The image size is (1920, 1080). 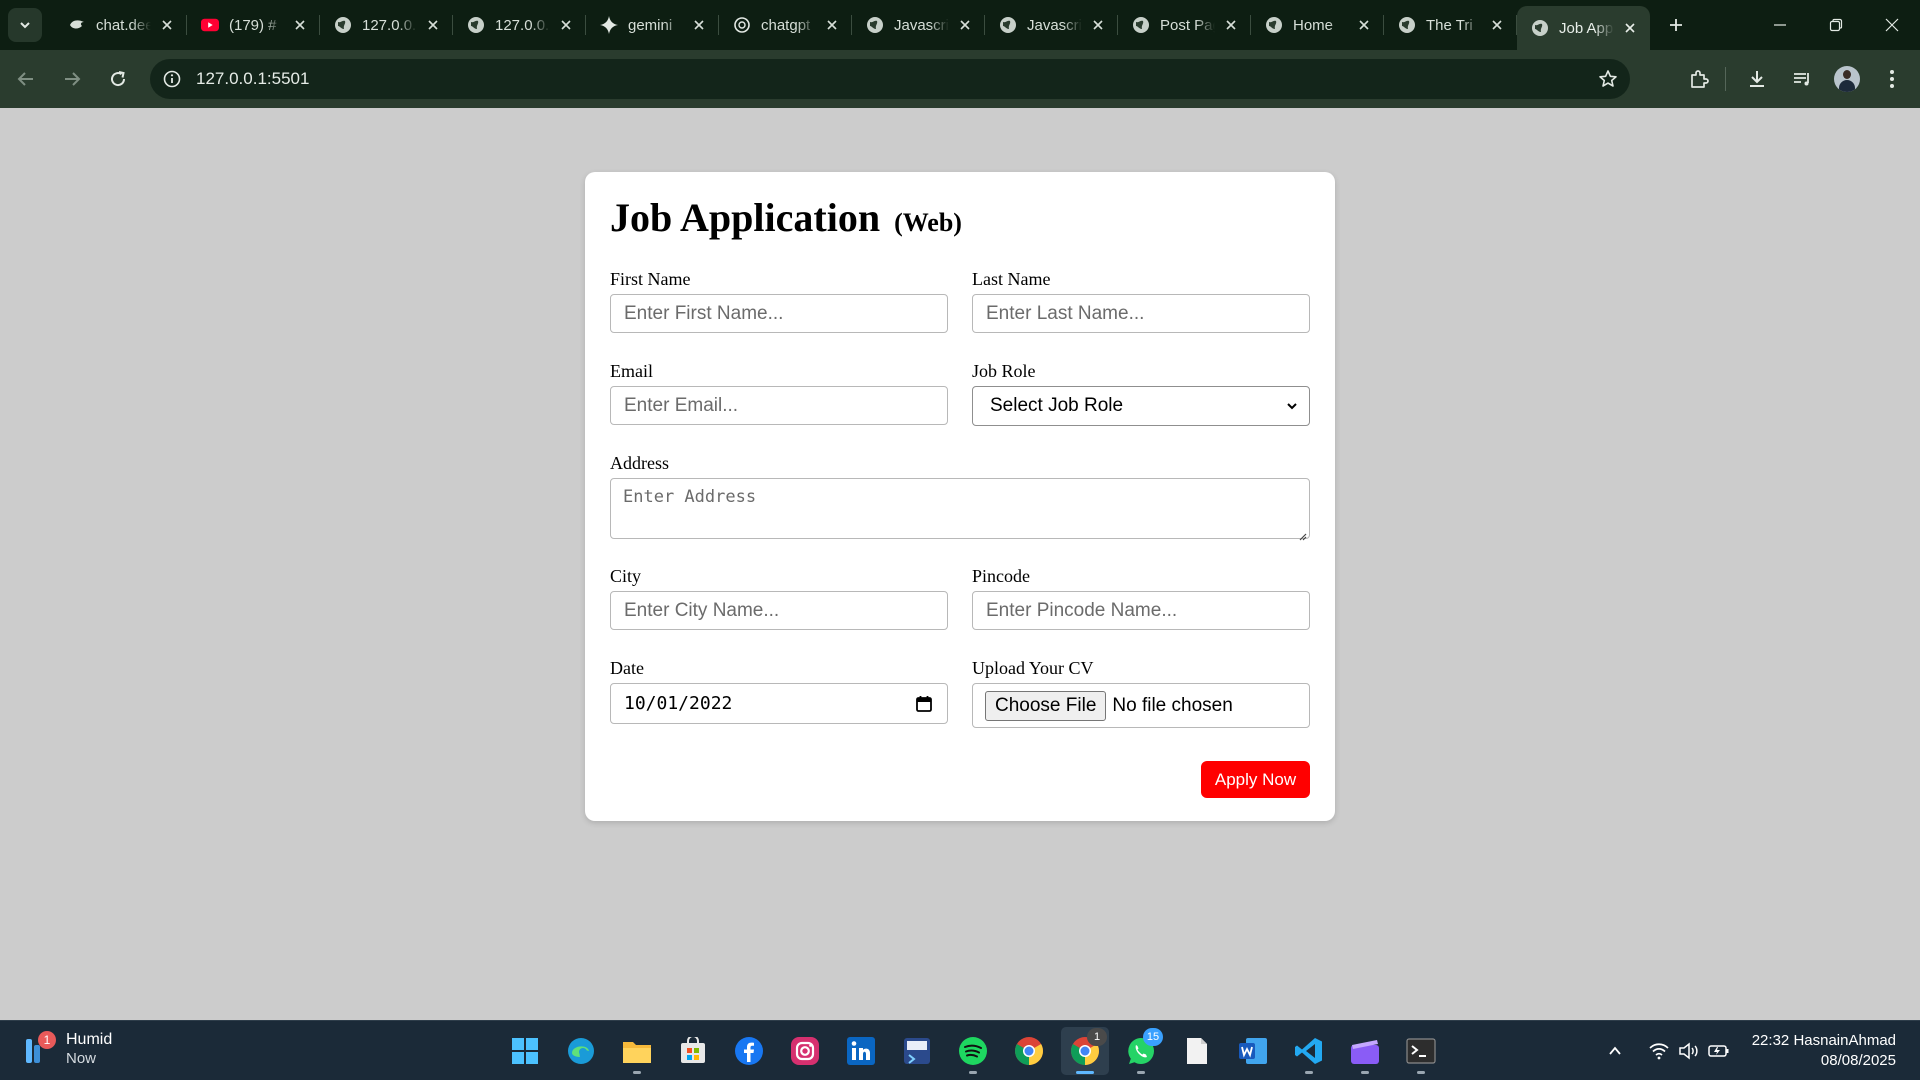 I want to click on clipchamp-app, so click(x=1365, y=1051).